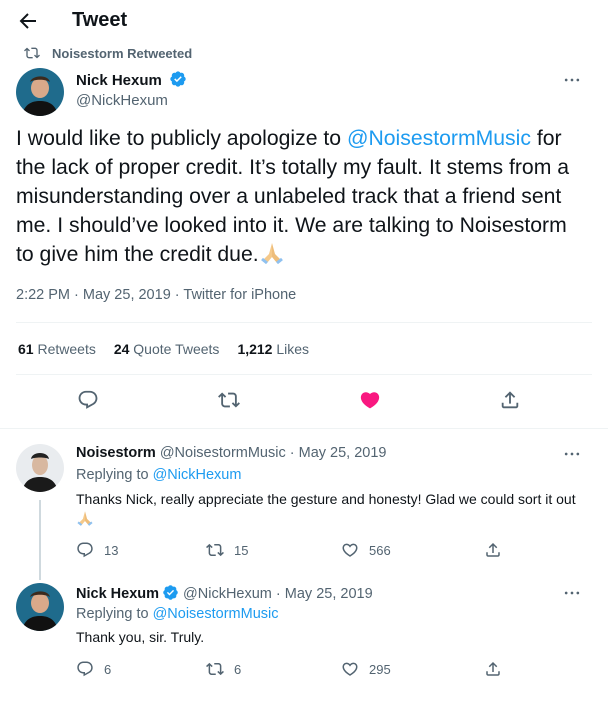 The width and height of the screenshot is (608, 702). What do you see at coordinates (28, 21) in the screenshot?
I see `back-arrow-icon` at bounding box center [28, 21].